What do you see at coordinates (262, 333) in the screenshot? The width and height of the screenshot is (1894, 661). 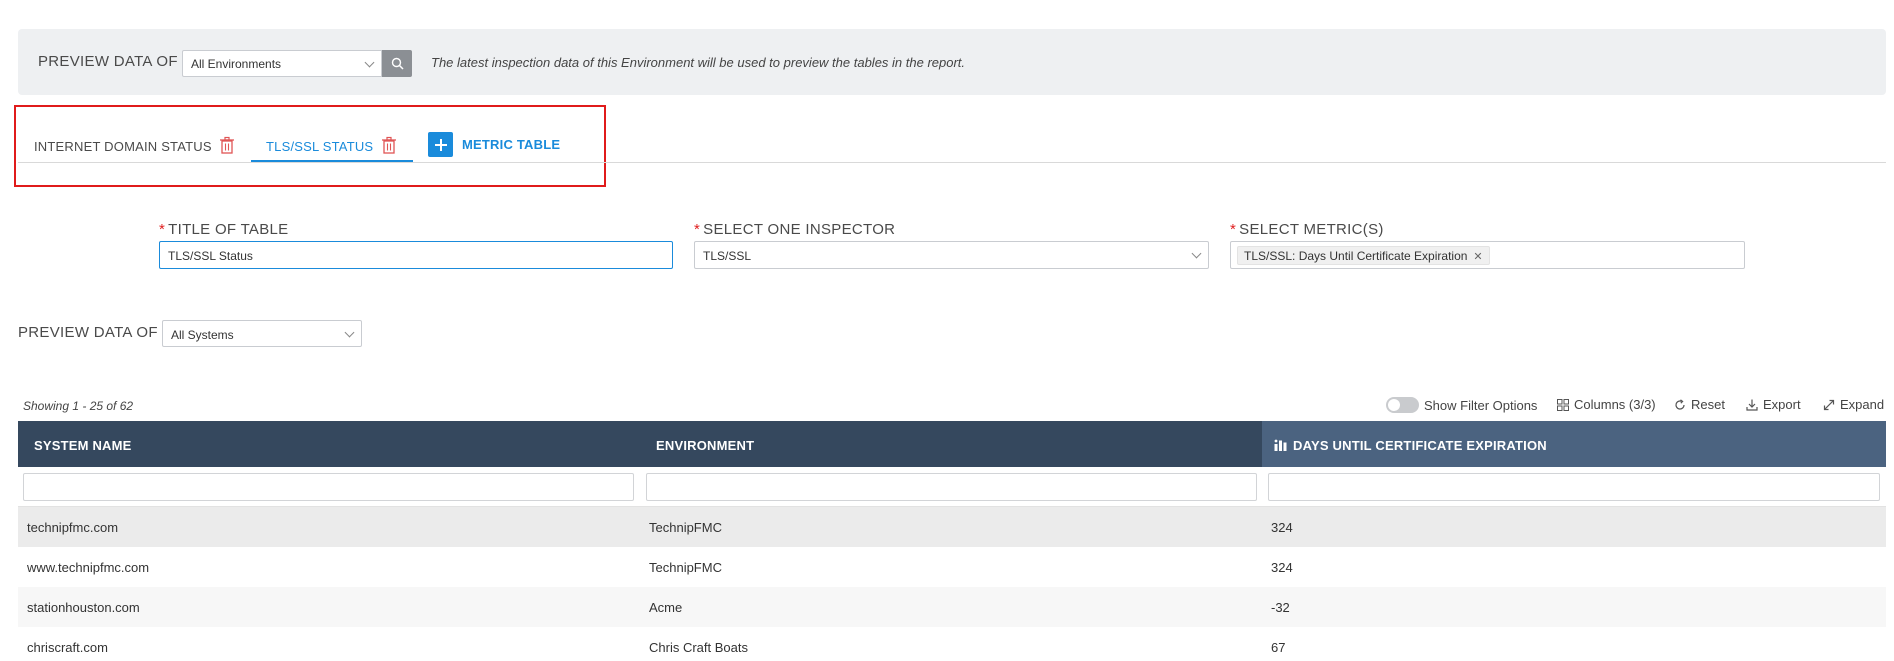 I see `system-select: All Systems` at bounding box center [262, 333].